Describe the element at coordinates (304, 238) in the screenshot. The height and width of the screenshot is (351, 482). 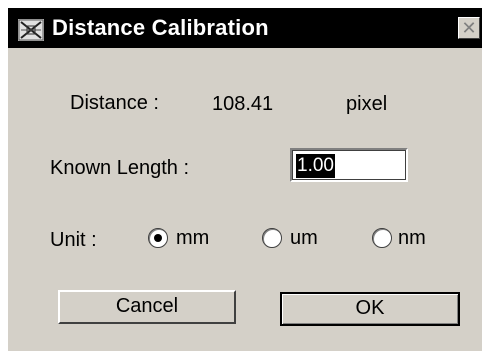
I see `unit-option-um: um` at that location.